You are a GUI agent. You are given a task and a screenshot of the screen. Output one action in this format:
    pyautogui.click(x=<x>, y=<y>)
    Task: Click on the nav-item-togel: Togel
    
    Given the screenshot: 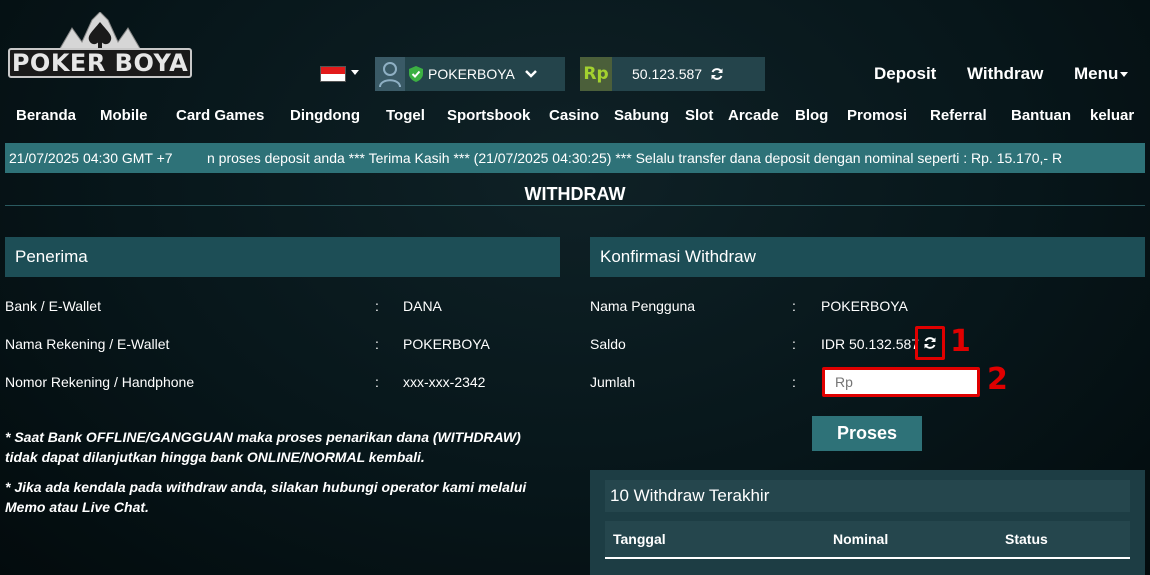 What is the action you would take?
    pyautogui.click(x=405, y=115)
    